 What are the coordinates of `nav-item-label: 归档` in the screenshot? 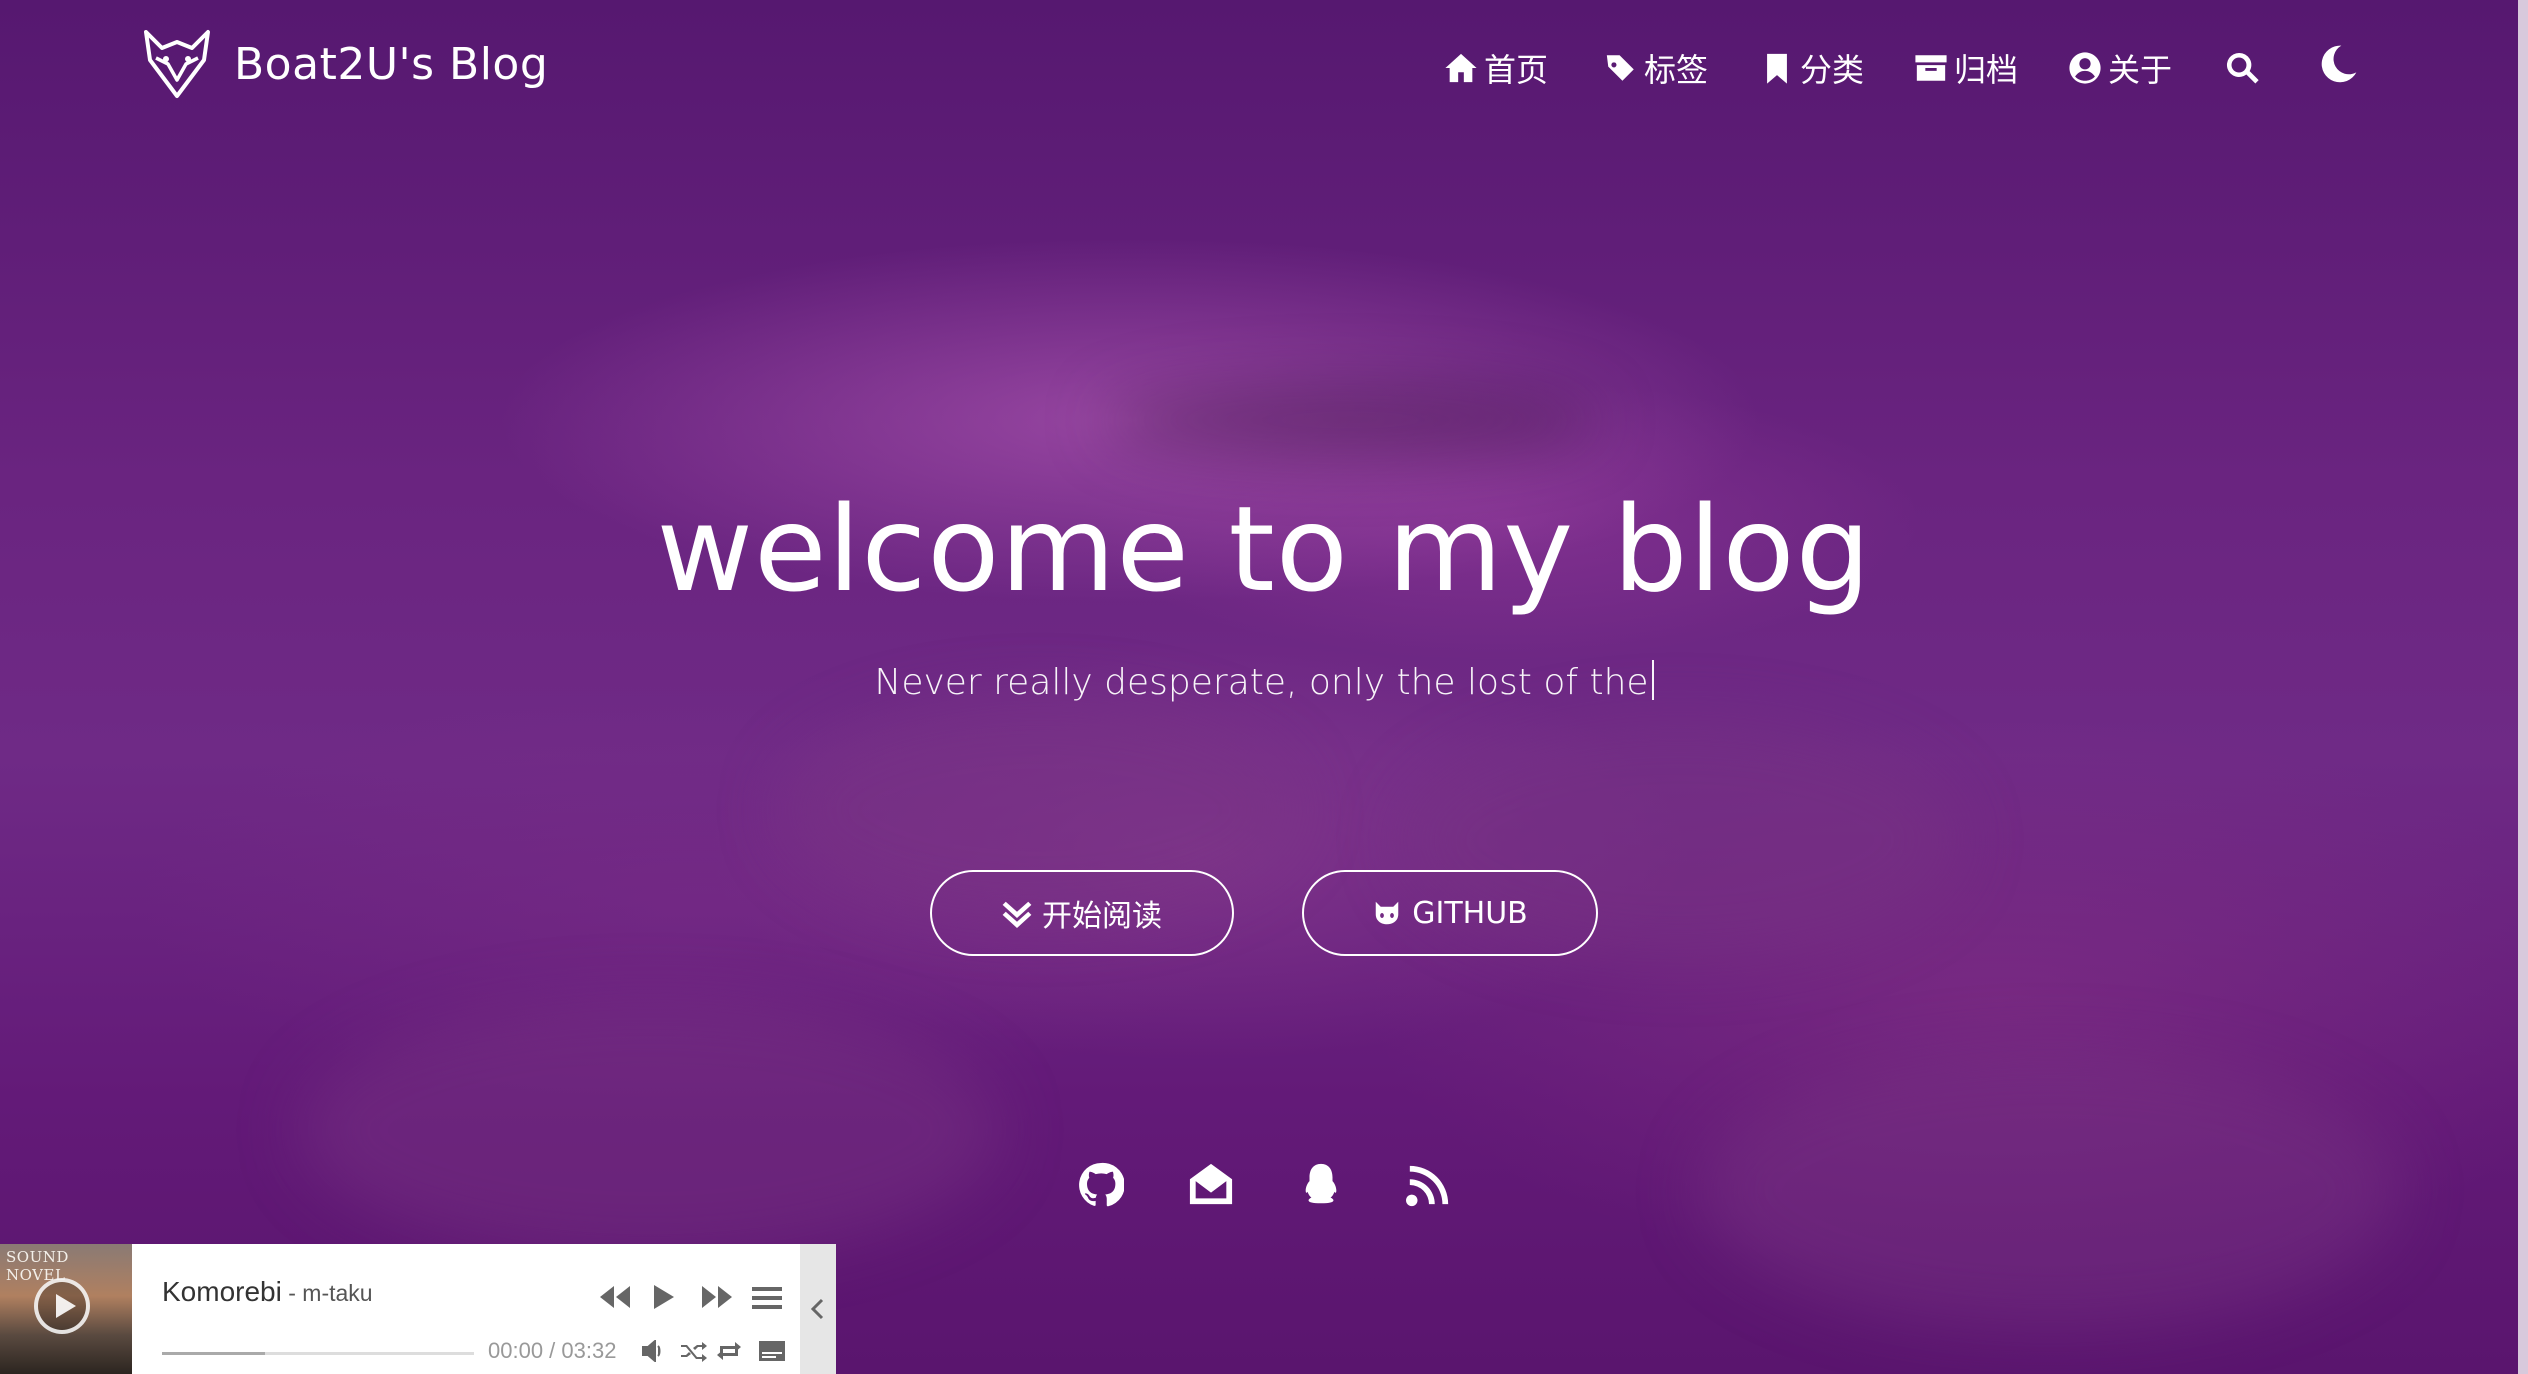 It's located at (1986, 70).